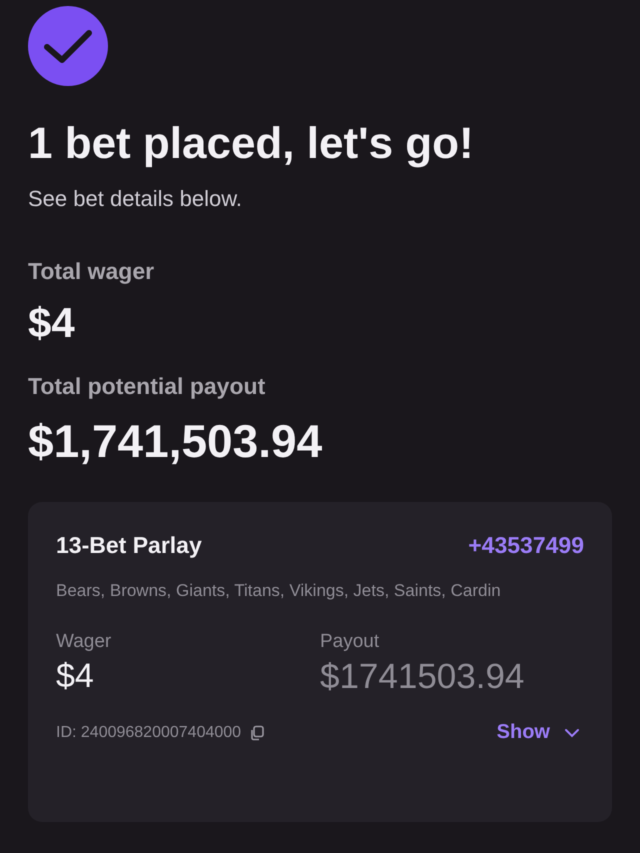  I want to click on bet-odds: +43537499, so click(526, 545).